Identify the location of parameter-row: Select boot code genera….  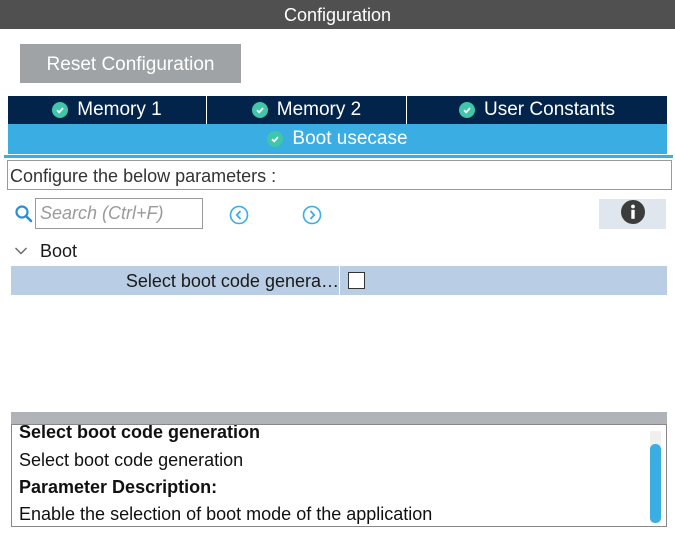
(339, 280).